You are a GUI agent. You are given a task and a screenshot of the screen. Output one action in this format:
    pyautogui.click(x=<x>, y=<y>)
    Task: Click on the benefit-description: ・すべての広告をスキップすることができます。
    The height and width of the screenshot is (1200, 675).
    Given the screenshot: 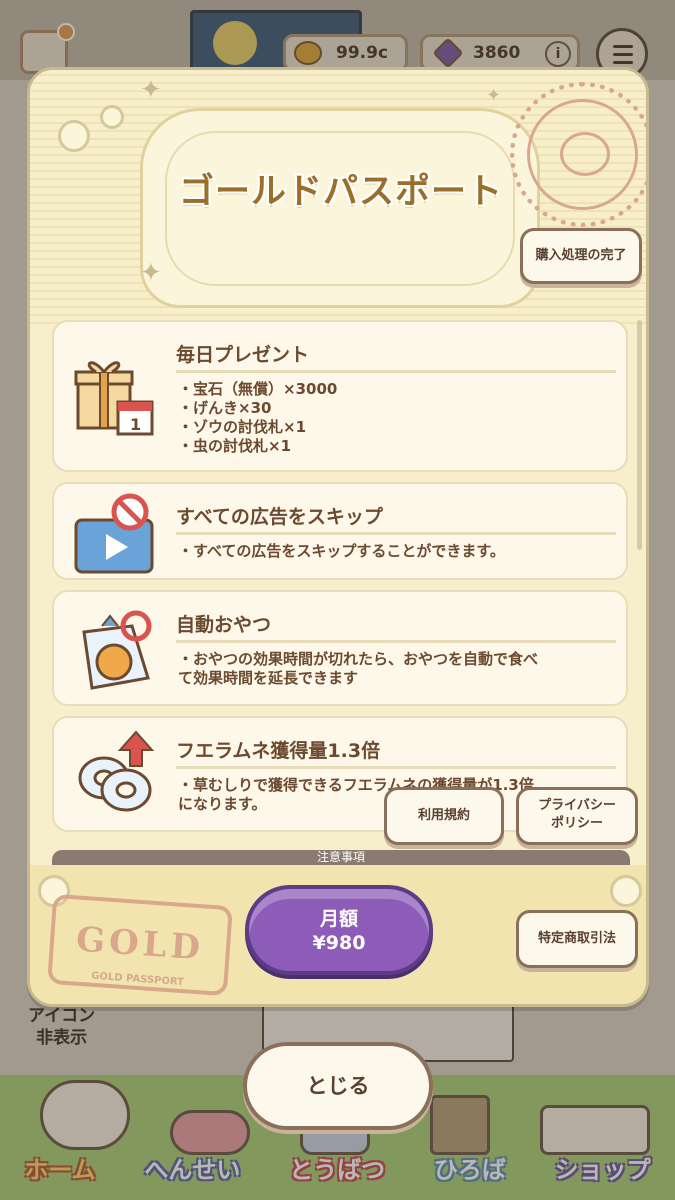 What is the action you would take?
    pyautogui.click(x=341, y=551)
    